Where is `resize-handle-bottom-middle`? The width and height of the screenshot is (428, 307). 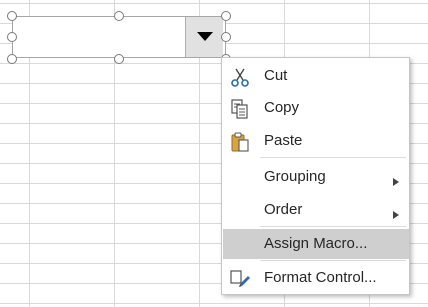
resize-handle-bottom-middle is located at coordinates (119, 59).